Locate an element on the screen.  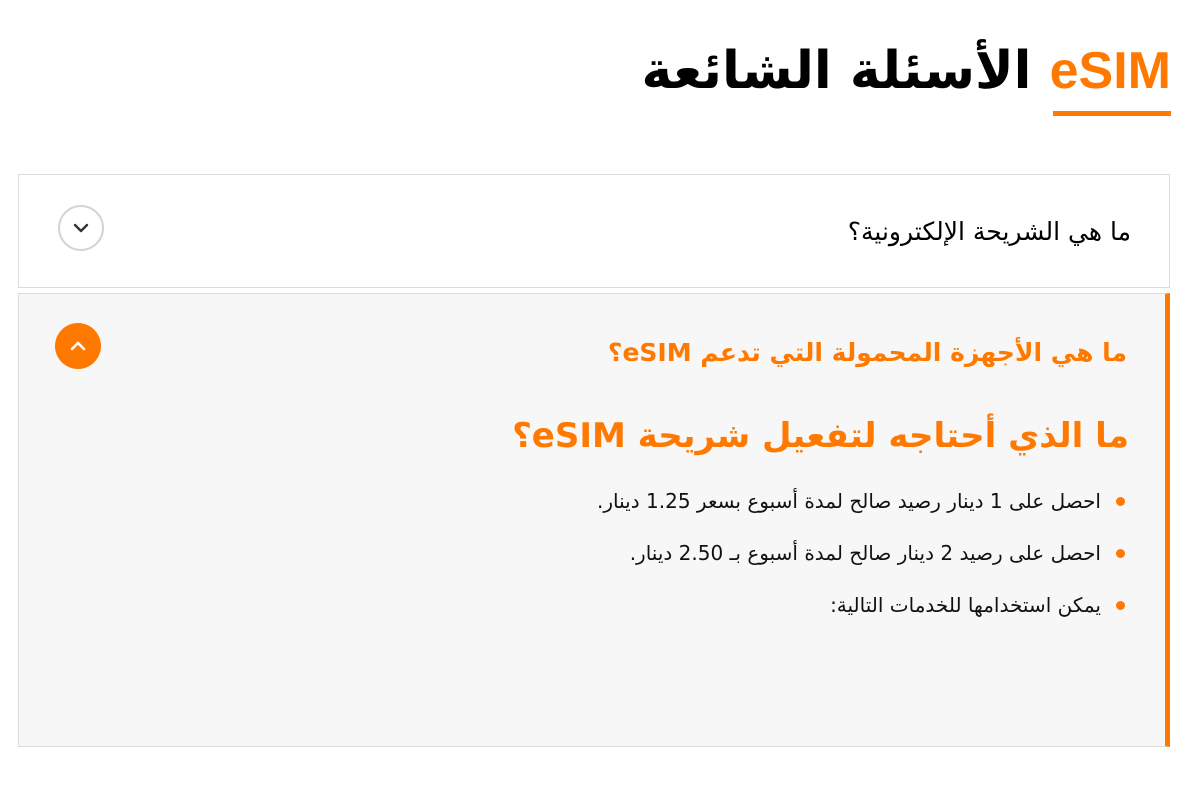
chevron-down-icon is located at coordinates (81, 228).